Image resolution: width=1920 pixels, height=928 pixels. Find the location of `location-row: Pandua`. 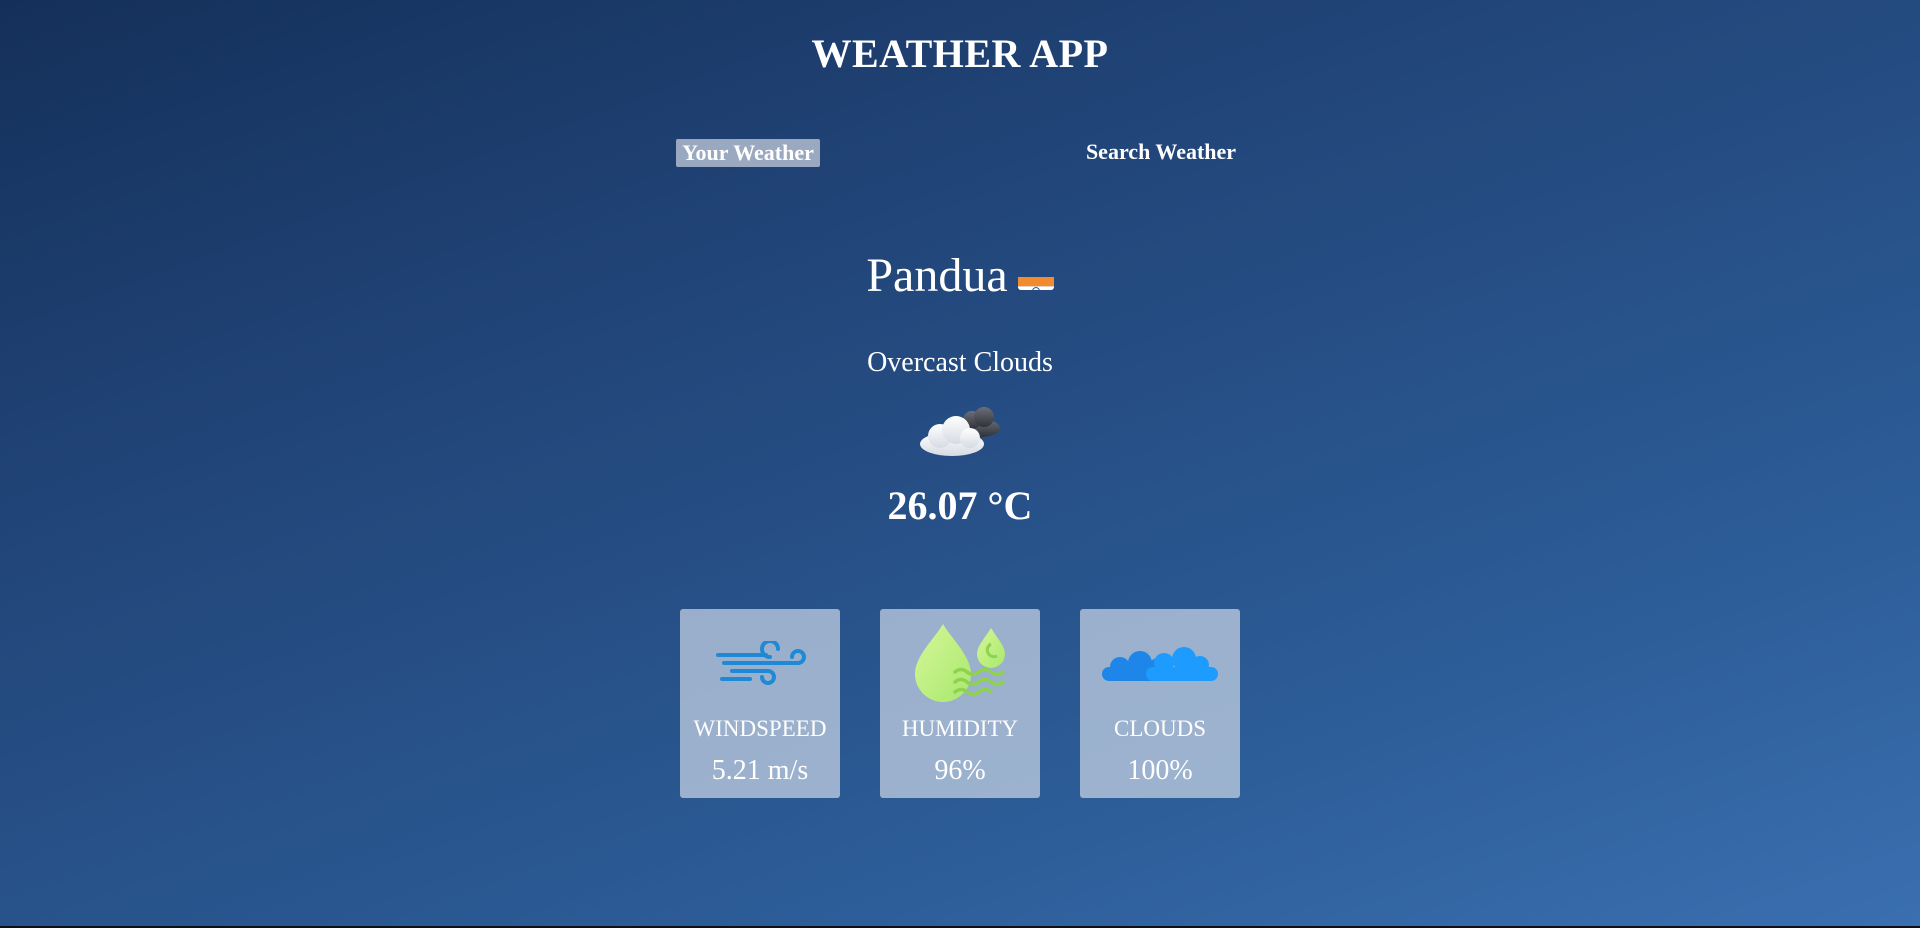

location-row: Pandua is located at coordinates (960, 275).